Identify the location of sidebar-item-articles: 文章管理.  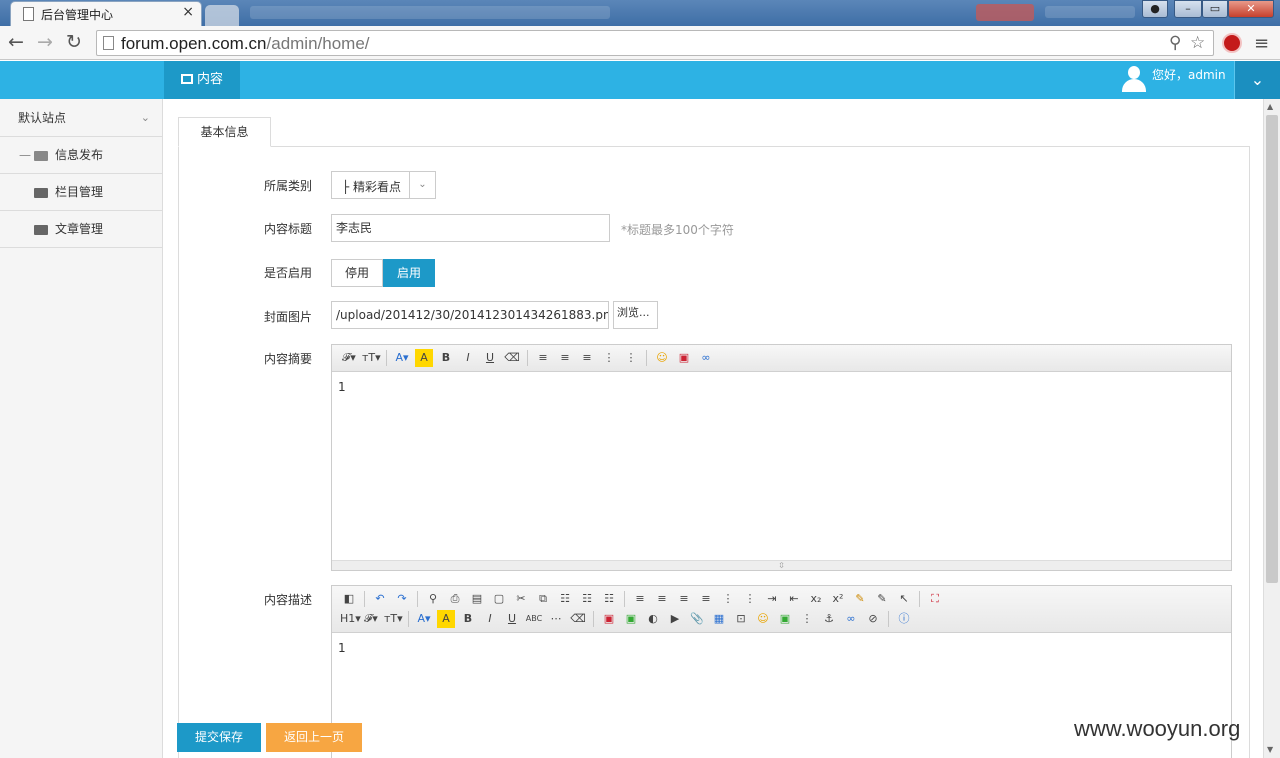
(81, 229).